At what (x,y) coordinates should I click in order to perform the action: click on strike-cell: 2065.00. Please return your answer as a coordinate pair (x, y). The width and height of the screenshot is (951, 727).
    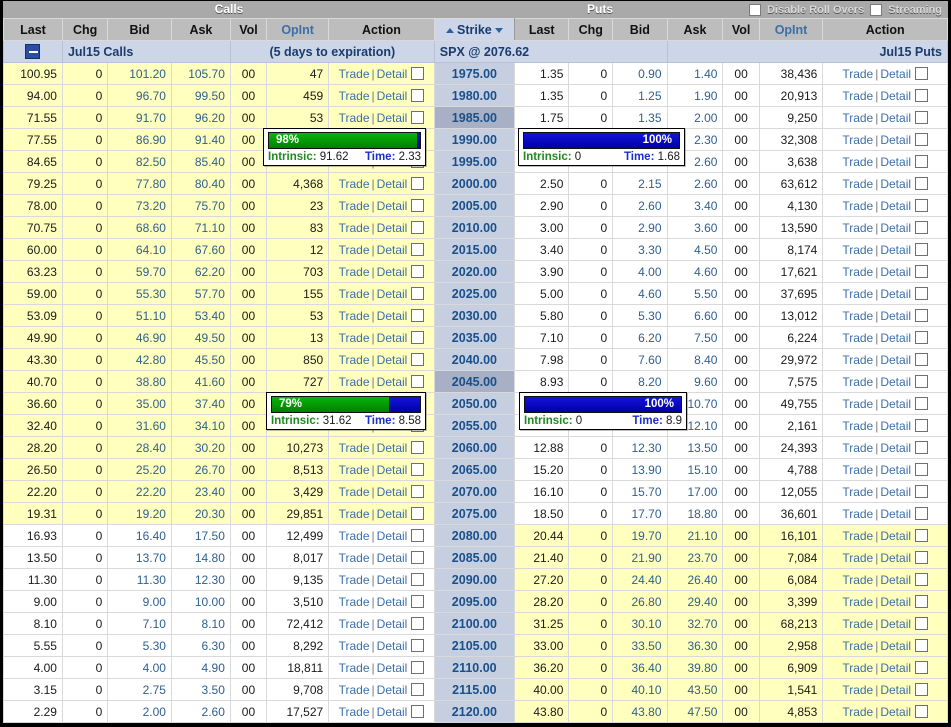
    Looking at the image, I should click on (474, 469).